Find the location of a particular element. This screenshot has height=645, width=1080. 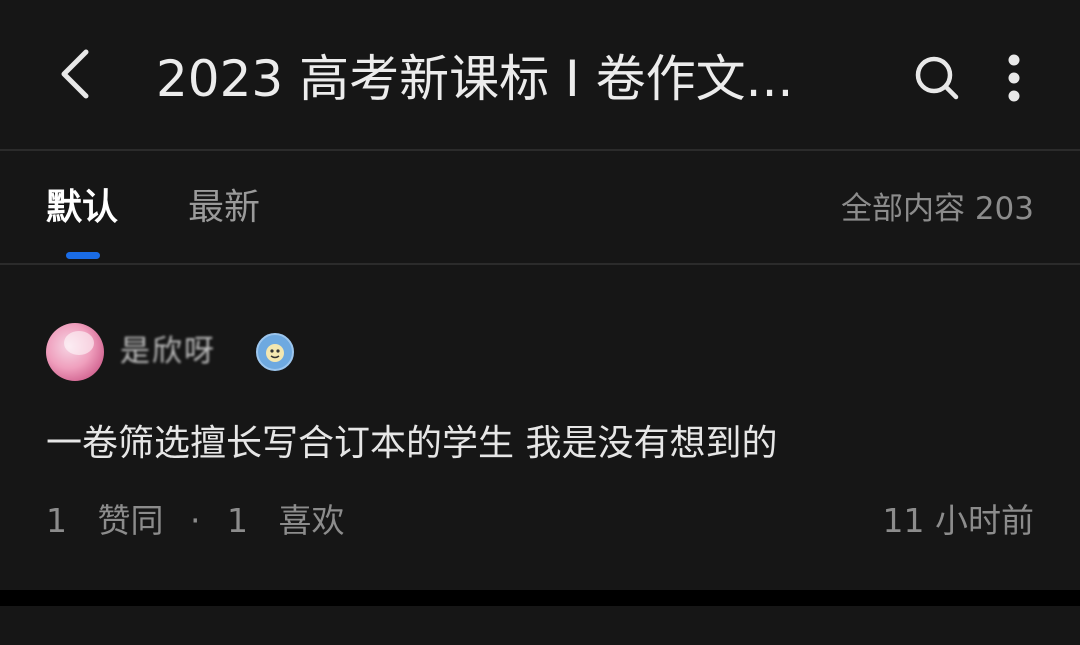

active-tab-indicator is located at coordinates (83, 255).